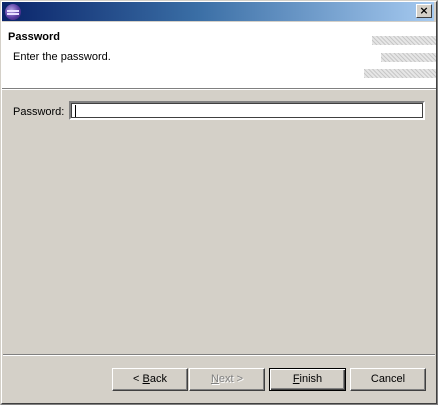  What do you see at coordinates (398, 61) in the screenshot?
I see `wizard-banner-image` at bounding box center [398, 61].